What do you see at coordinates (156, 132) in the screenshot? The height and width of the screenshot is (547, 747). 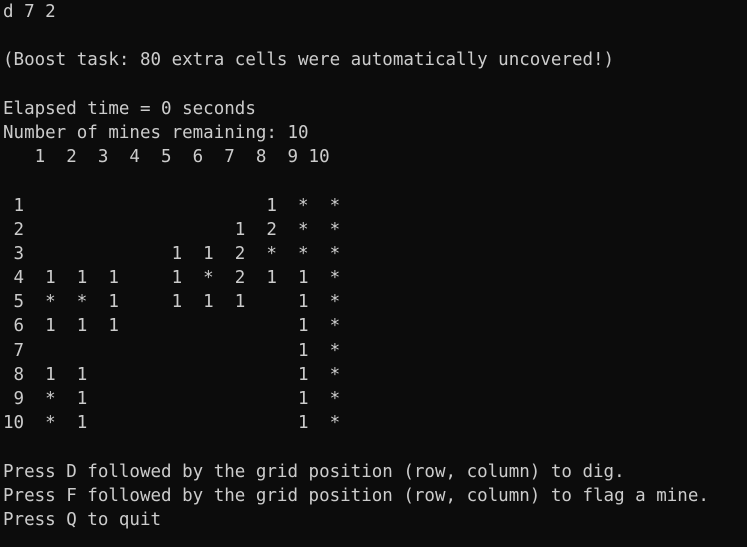 I see `mines-remaining: Number of mines remaining: 10` at bounding box center [156, 132].